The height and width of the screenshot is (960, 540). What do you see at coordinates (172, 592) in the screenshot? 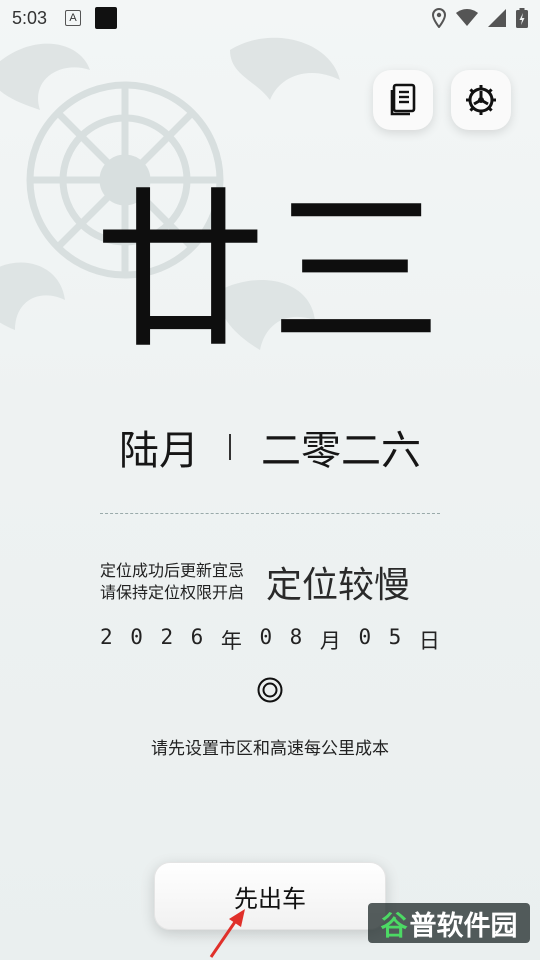
I see `location-hint-line2: 请保持定位权限开启` at bounding box center [172, 592].